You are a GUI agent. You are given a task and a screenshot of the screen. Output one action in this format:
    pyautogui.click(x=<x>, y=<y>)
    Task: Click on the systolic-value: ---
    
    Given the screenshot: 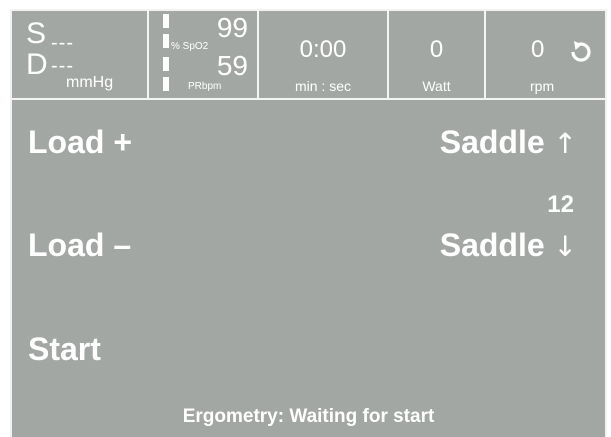 What is the action you would take?
    pyautogui.click(x=62, y=43)
    